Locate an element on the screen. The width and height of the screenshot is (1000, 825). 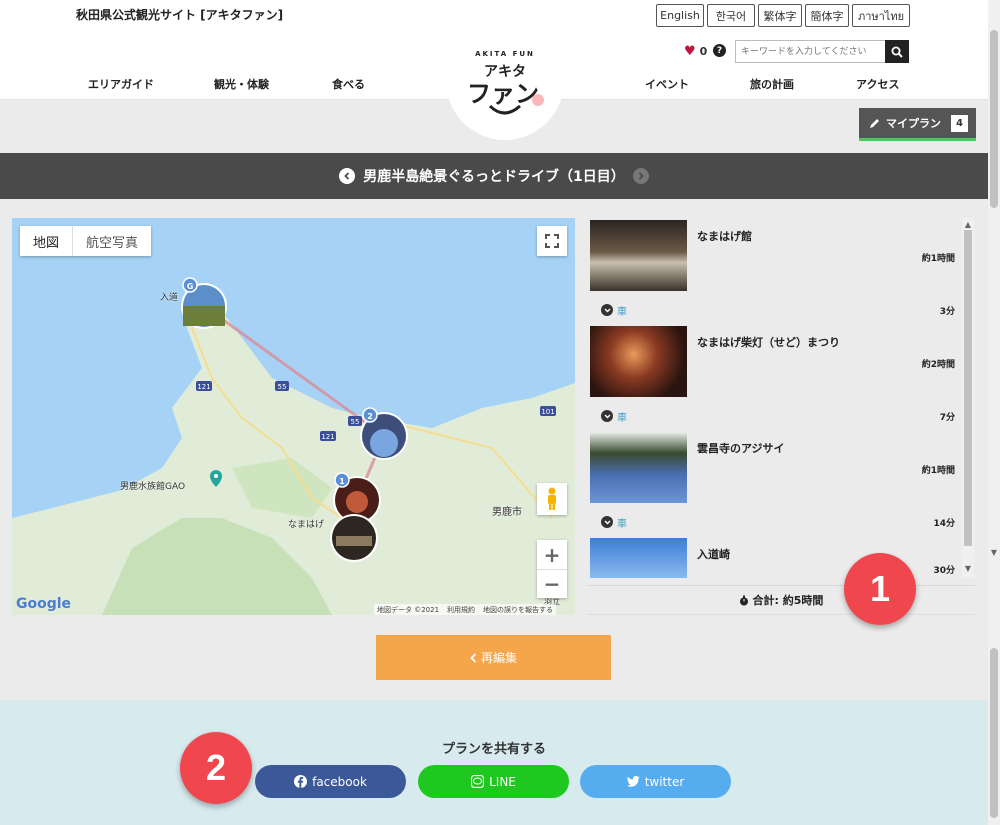
spot-duration: 30分 is located at coordinates (944, 571).